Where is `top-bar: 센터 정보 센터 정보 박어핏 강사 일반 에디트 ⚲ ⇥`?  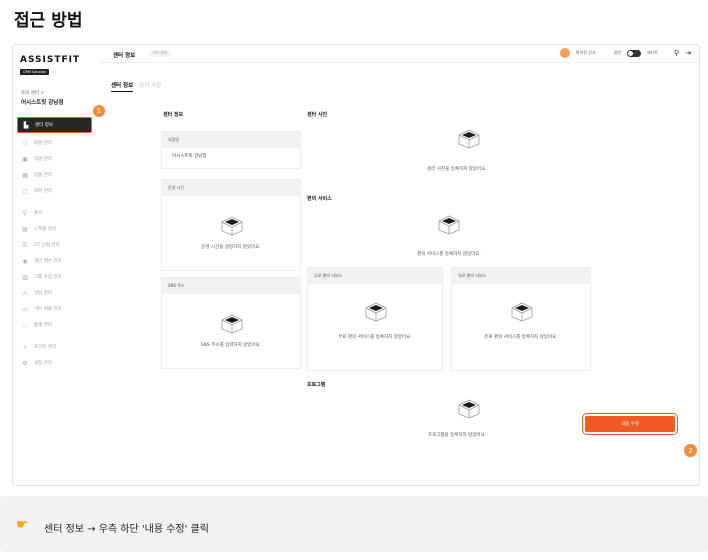 top-bar: 센터 정보 센터 정보 박어핏 강사 일반 에디트 ⚲ ⇥ is located at coordinates (399, 54).